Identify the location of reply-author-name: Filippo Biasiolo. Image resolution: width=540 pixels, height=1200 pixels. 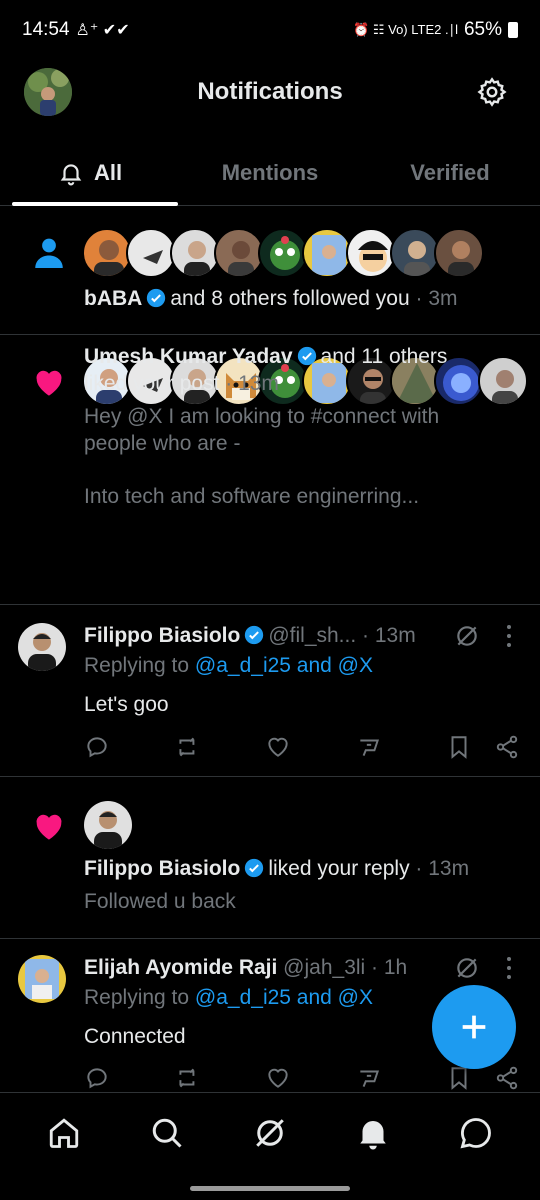
(162, 635).